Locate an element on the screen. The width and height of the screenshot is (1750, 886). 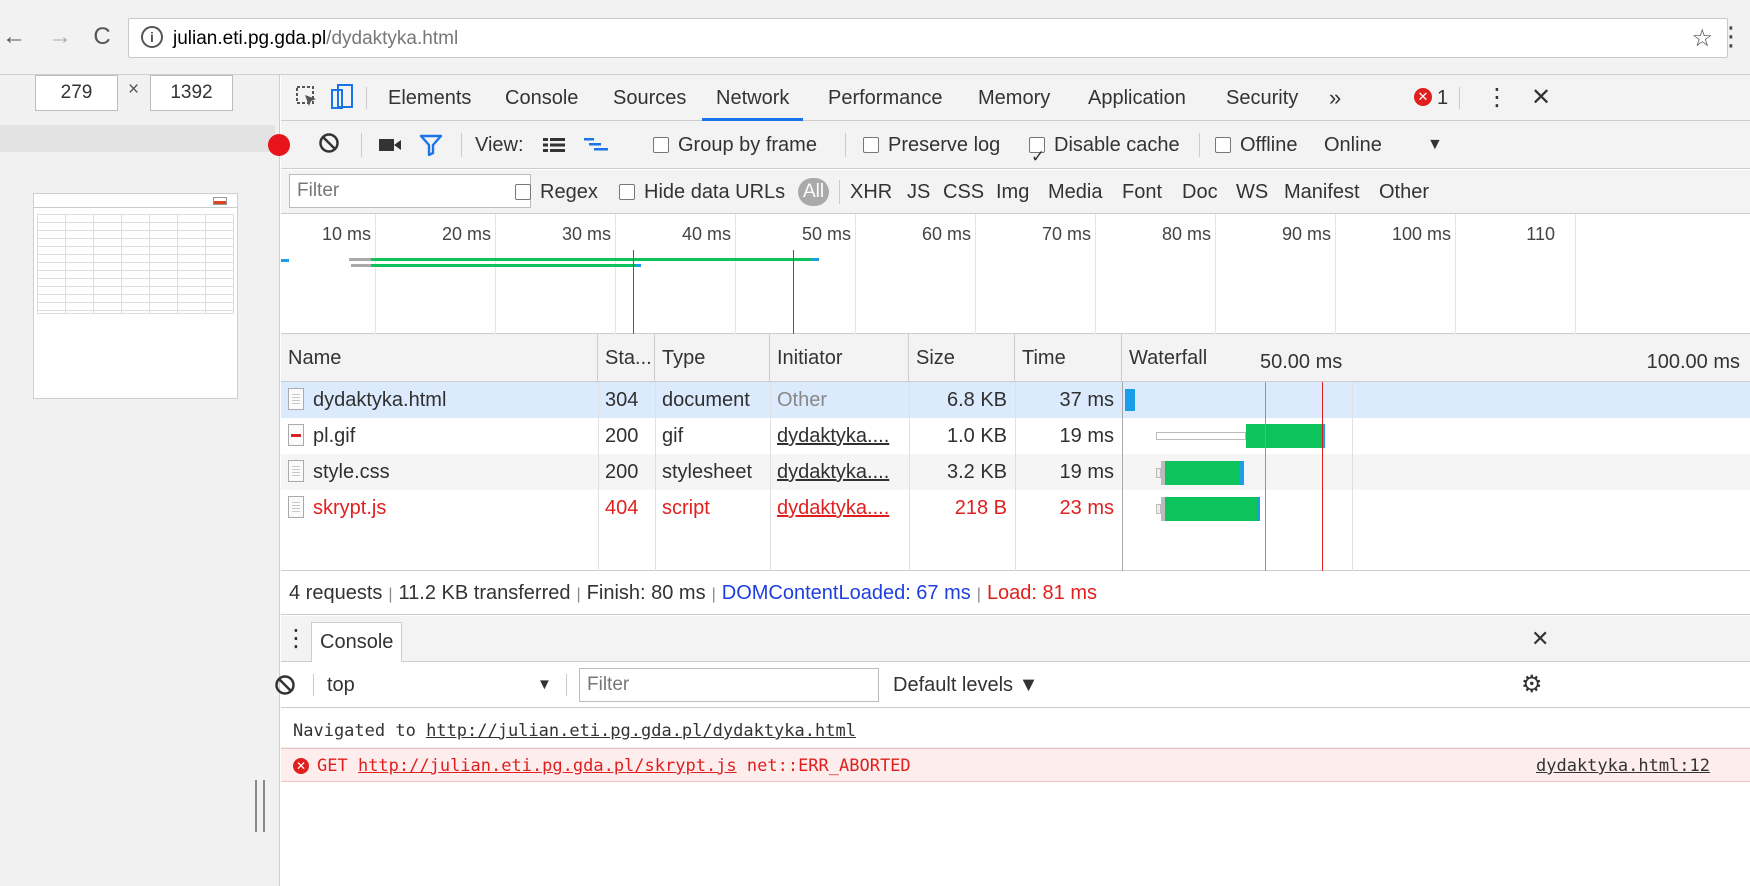
forward-arrow-icon: → is located at coordinates (60, 37).